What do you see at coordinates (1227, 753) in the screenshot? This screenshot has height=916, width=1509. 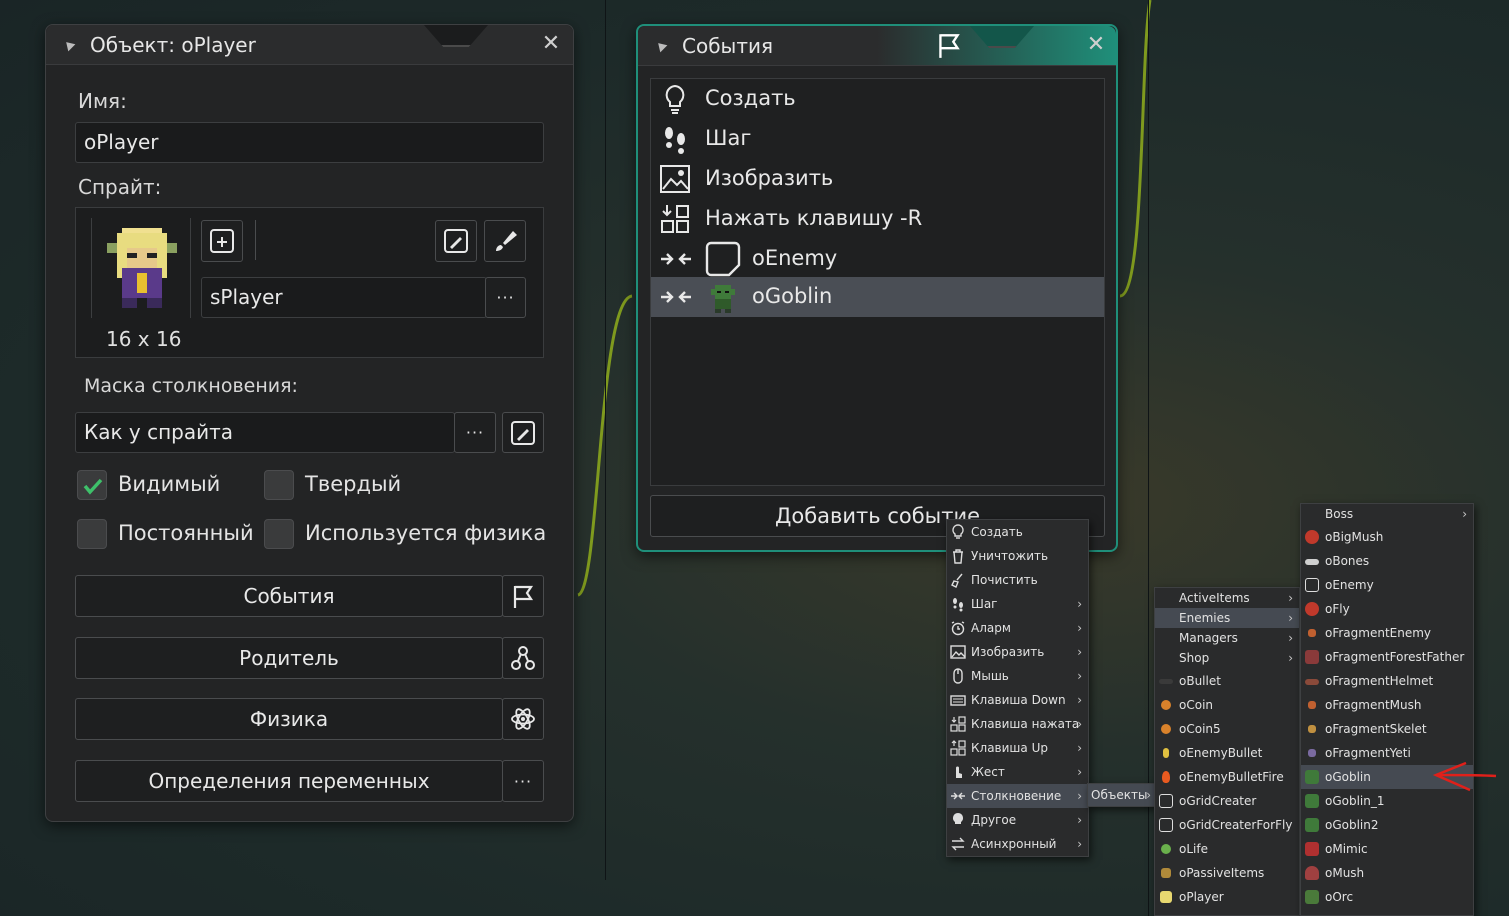 I see `menu-item-object: oEnemyBullet` at bounding box center [1227, 753].